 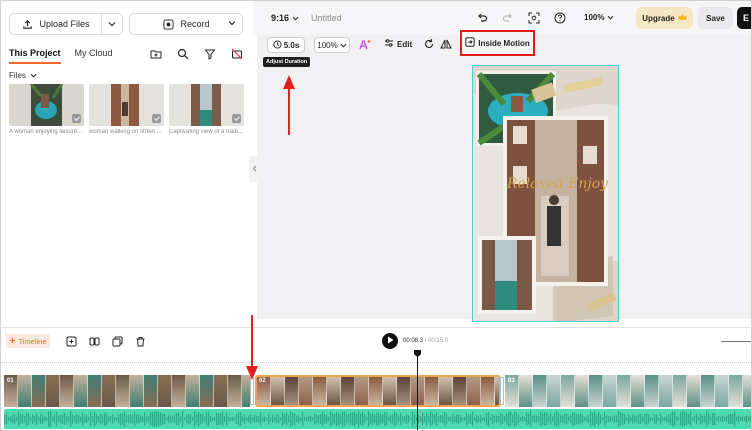 I want to click on chevron-down-icon, so click(x=232, y=23).